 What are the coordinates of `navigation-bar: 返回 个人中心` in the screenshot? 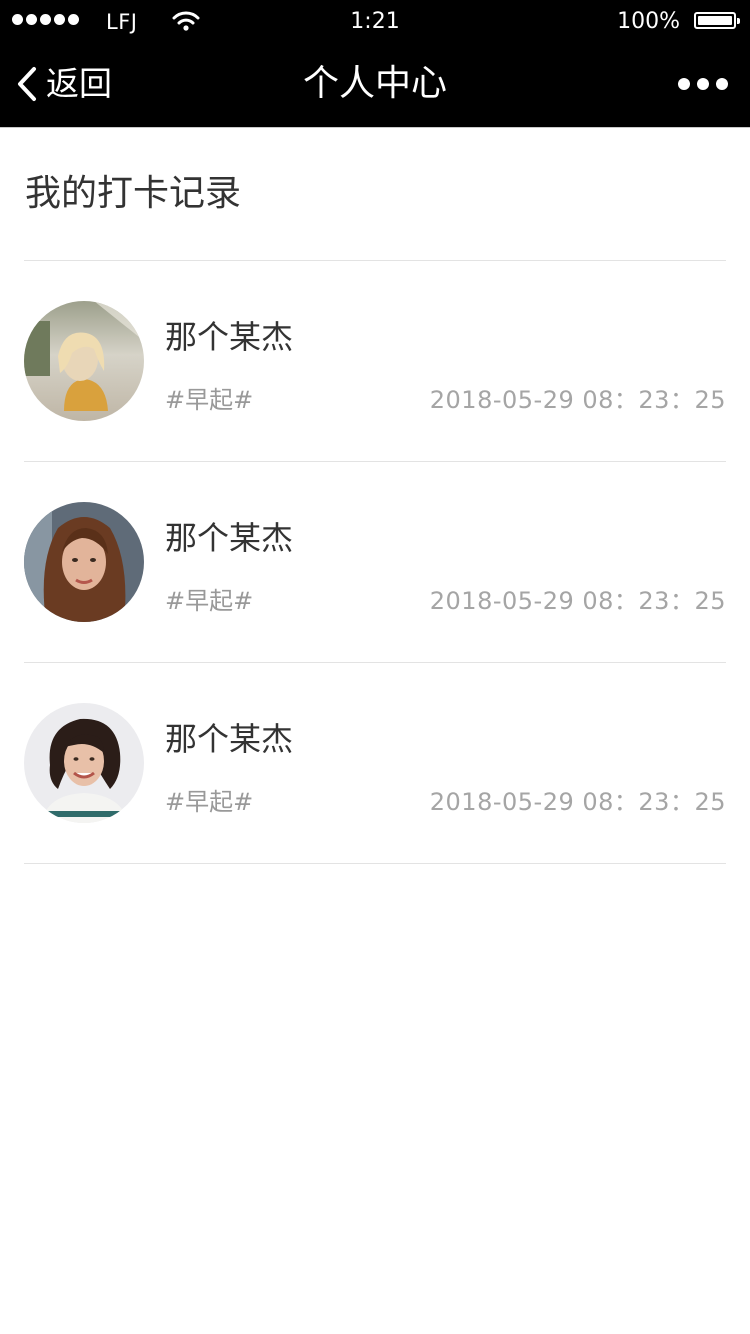 It's located at (375, 84).